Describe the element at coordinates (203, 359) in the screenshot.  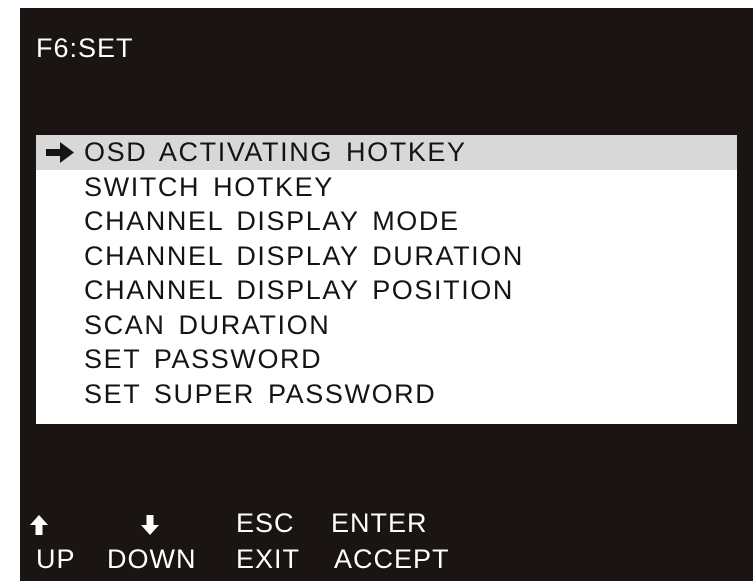
I see `menu-item-label: SET PASSWORD` at that location.